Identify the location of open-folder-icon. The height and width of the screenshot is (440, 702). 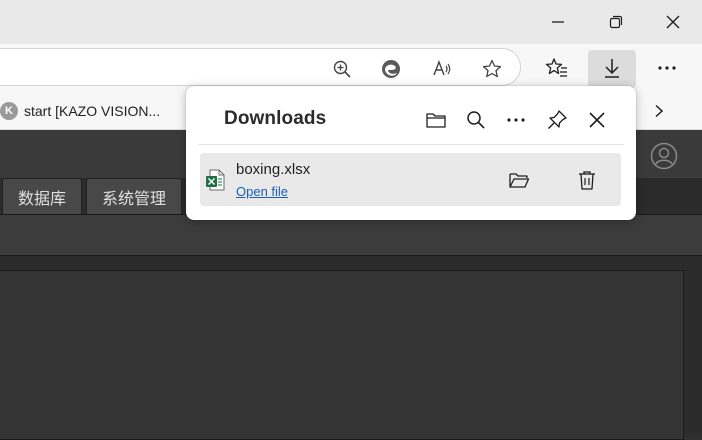
(436, 120).